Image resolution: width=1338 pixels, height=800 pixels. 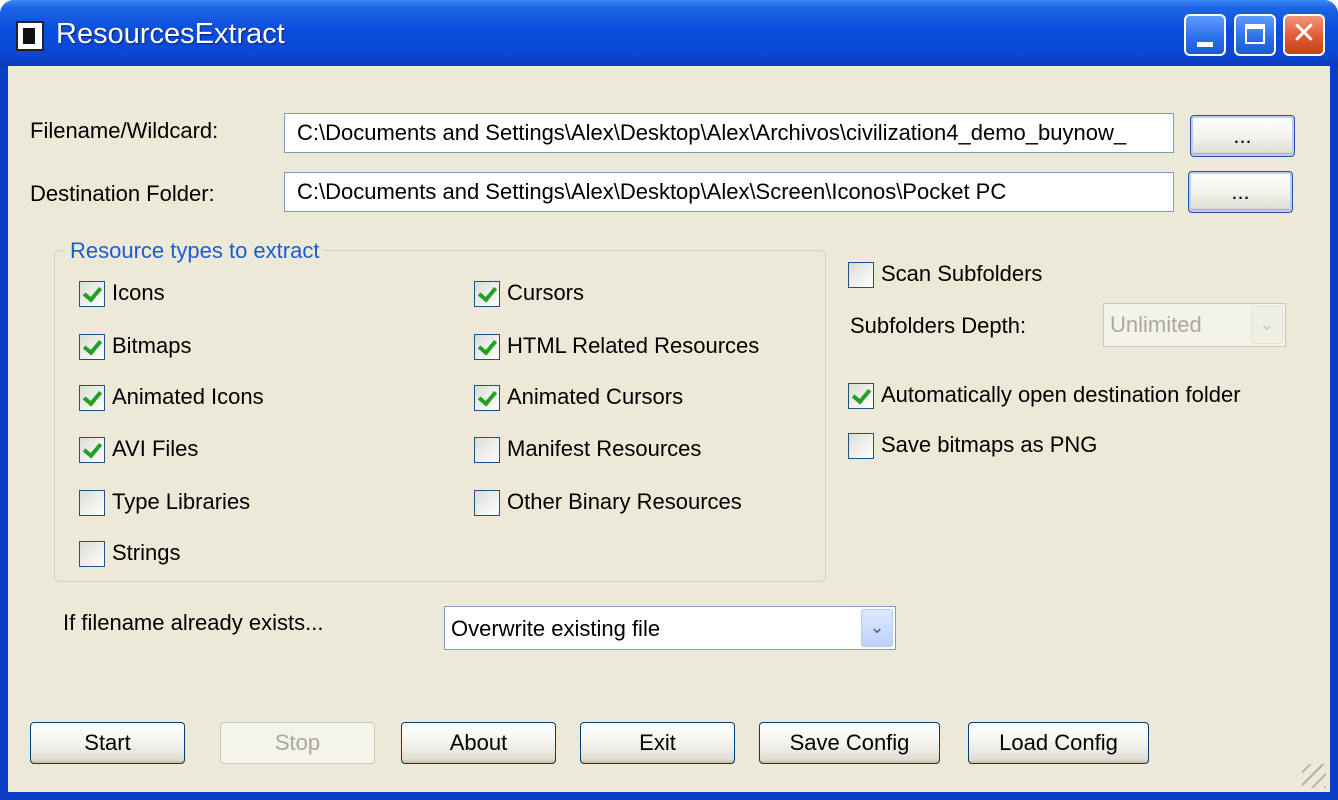 What do you see at coordinates (546, 292) in the screenshot?
I see `checkbox-label: Cursors` at bounding box center [546, 292].